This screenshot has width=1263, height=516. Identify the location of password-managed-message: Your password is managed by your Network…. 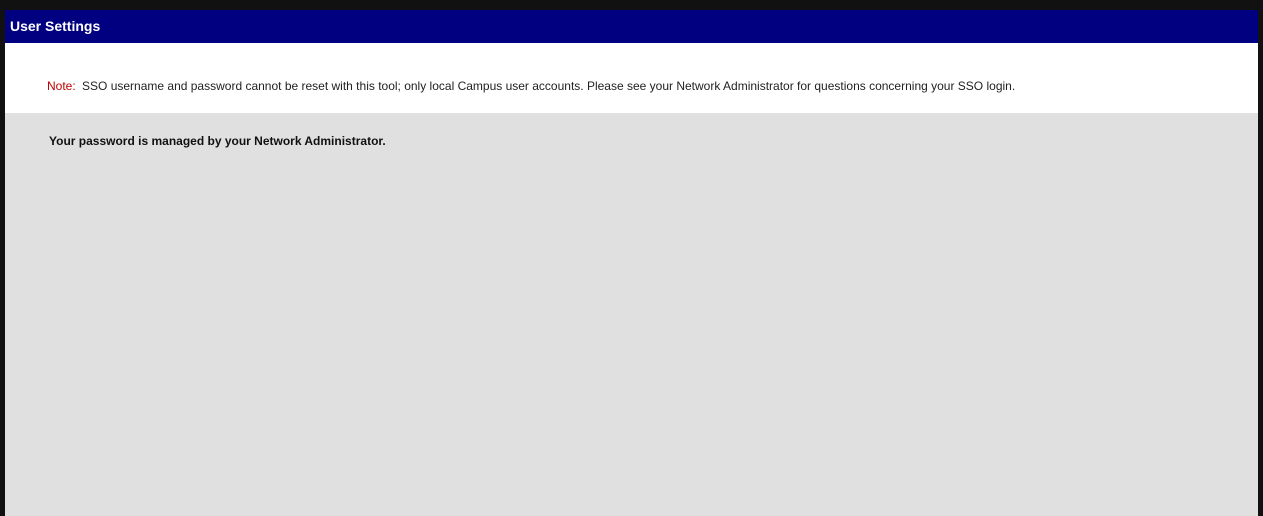
(217, 141).